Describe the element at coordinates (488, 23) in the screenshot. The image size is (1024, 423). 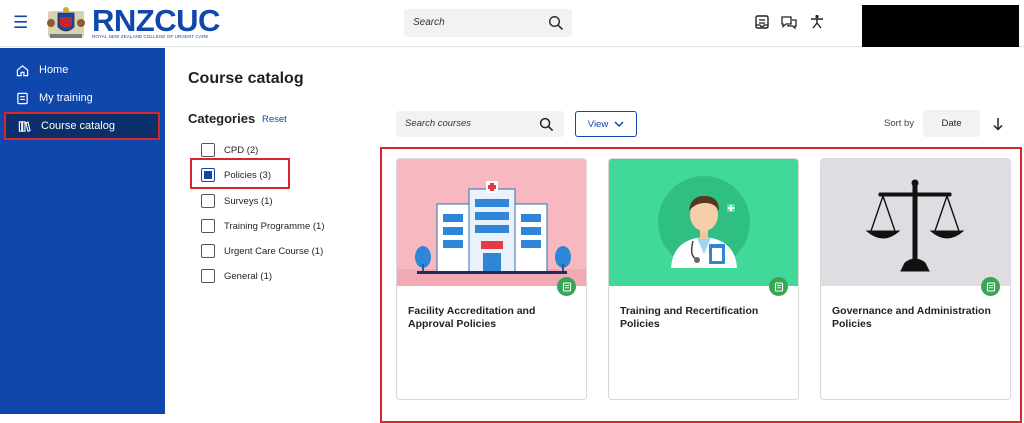
I see `site-search-input: Search` at that location.